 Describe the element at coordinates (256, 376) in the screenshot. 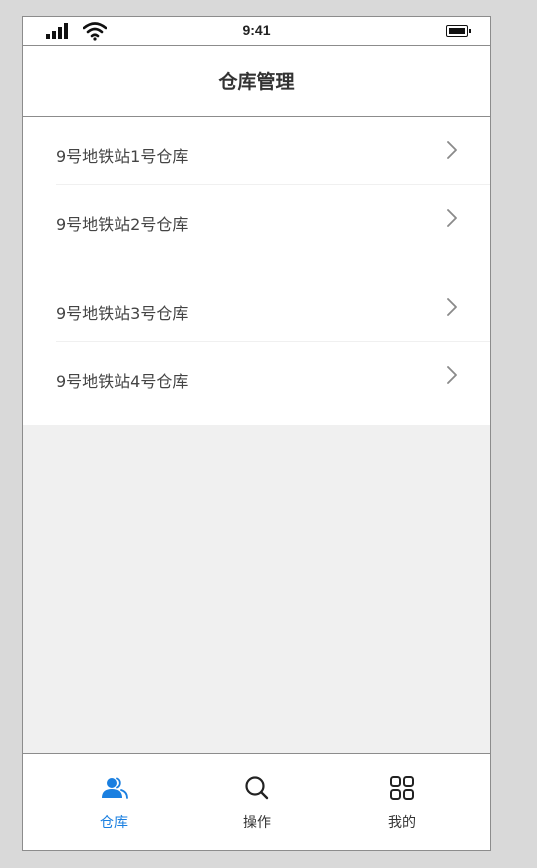

I see `warehouse-row-4: 9号地铁站4号仓库` at that location.